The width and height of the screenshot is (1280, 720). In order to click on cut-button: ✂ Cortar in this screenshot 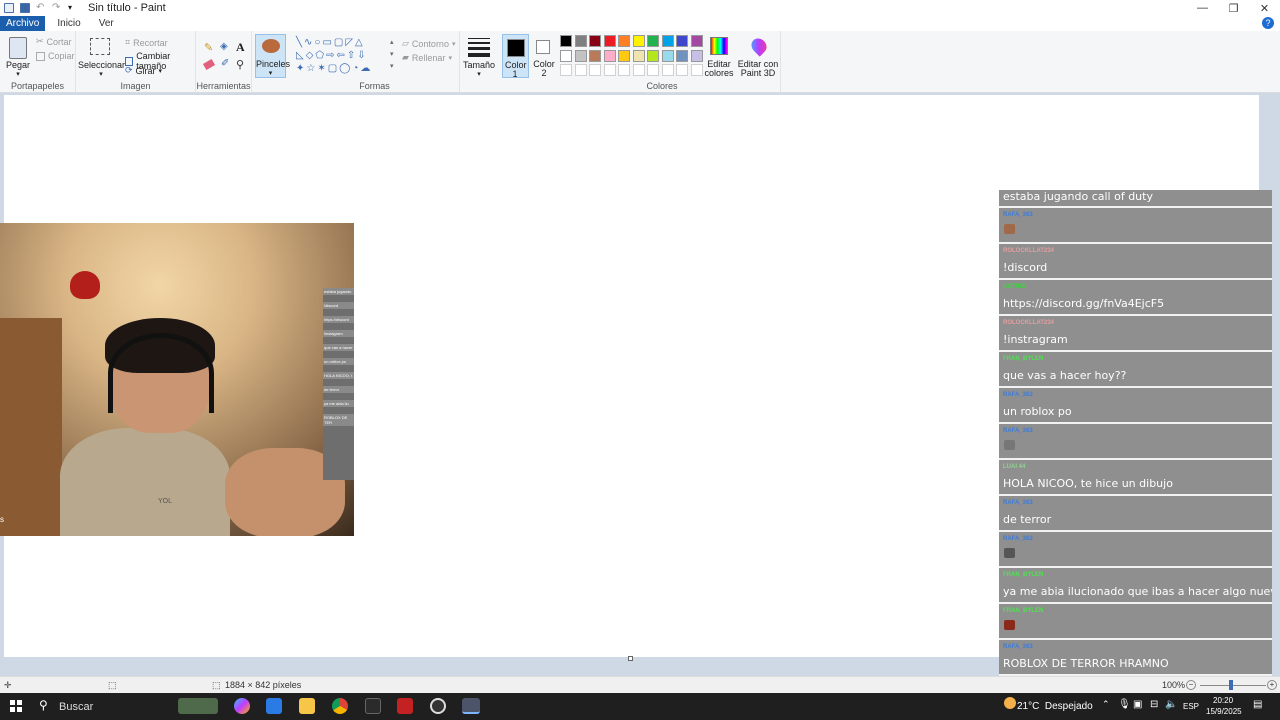, I will do `click(54, 41)`.